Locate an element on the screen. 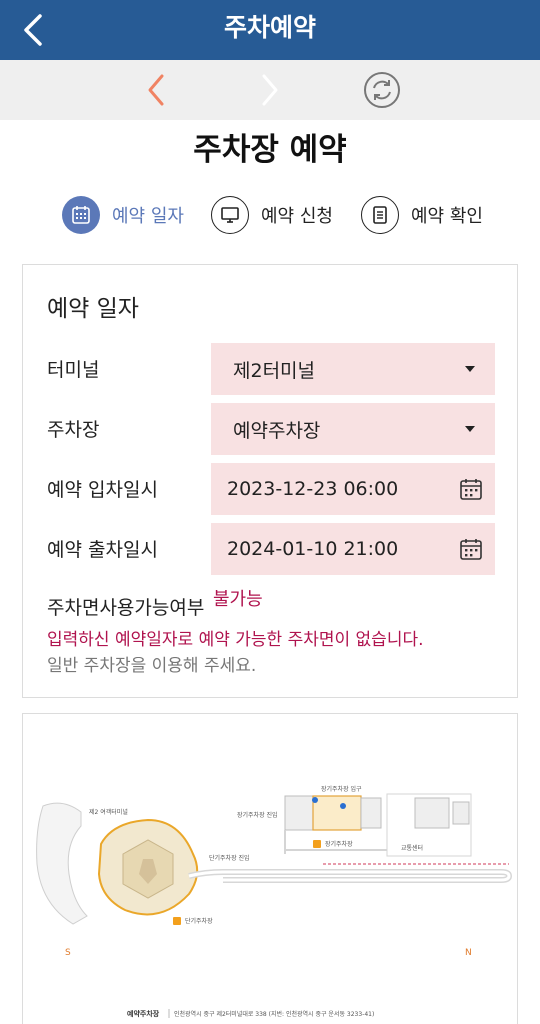  exit-datetime-label: 예약 출차일시 is located at coordinates (102, 550).